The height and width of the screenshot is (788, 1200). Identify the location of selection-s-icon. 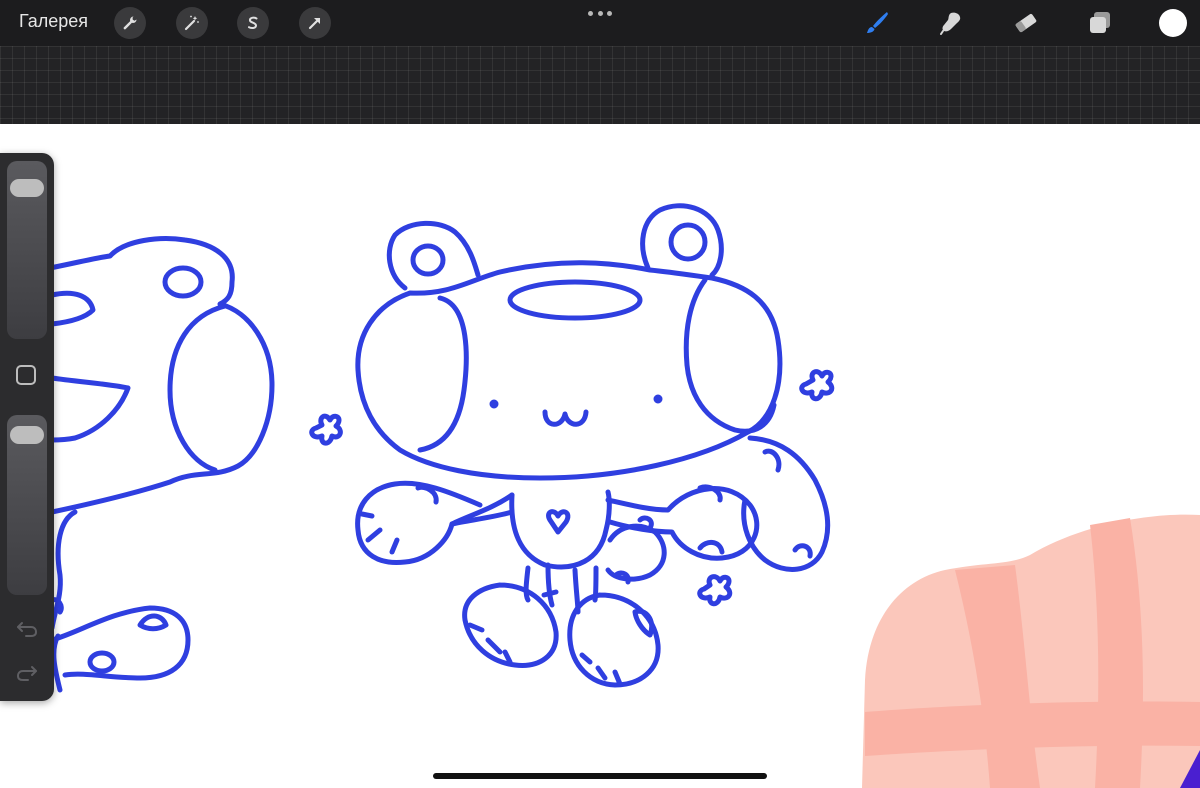
(253, 23).